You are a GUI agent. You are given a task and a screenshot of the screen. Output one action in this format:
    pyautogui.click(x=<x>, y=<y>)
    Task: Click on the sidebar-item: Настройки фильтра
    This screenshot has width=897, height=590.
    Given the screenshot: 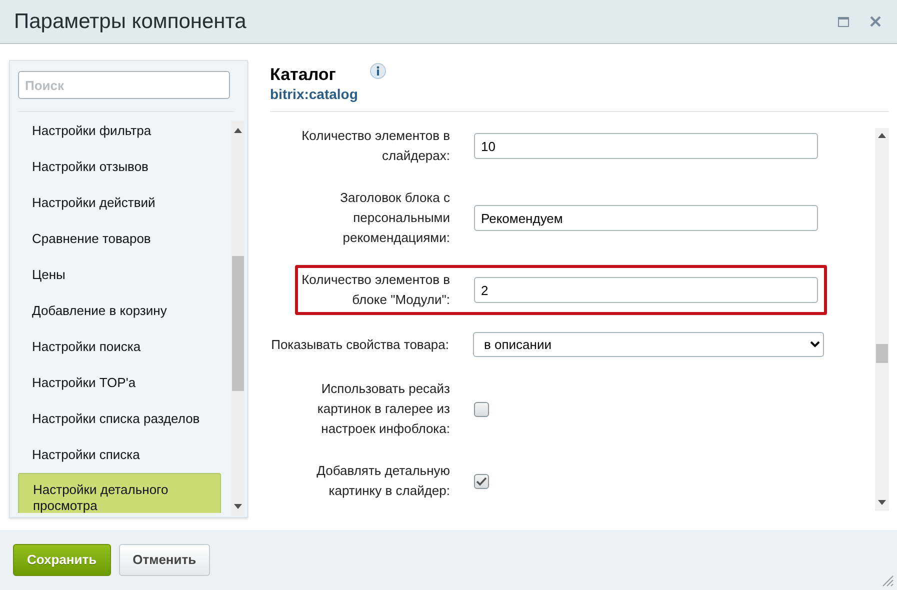 What is the action you would take?
    pyautogui.click(x=119, y=131)
    